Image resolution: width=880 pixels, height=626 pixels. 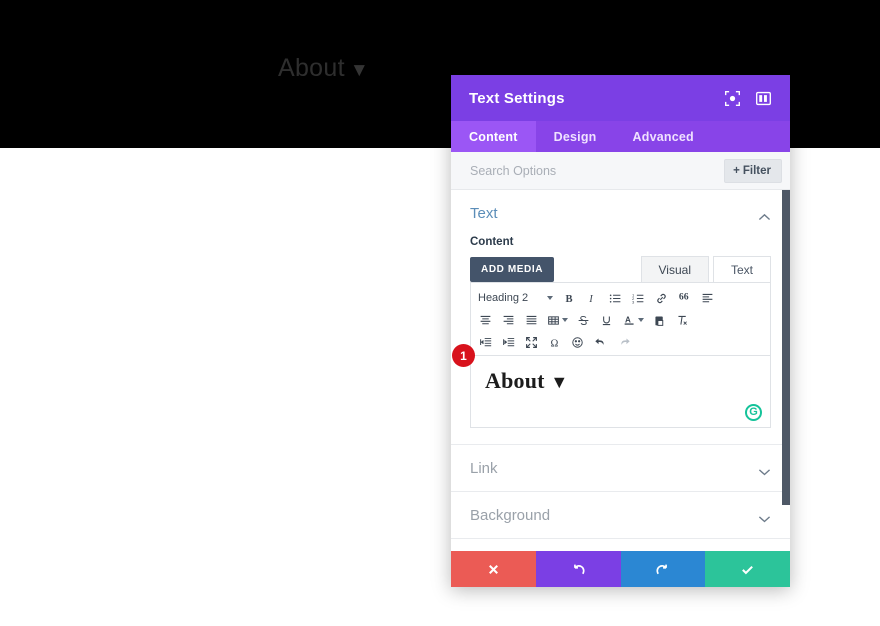 I want to click on filter-button-label: Filter, so click(x=756, y=170).